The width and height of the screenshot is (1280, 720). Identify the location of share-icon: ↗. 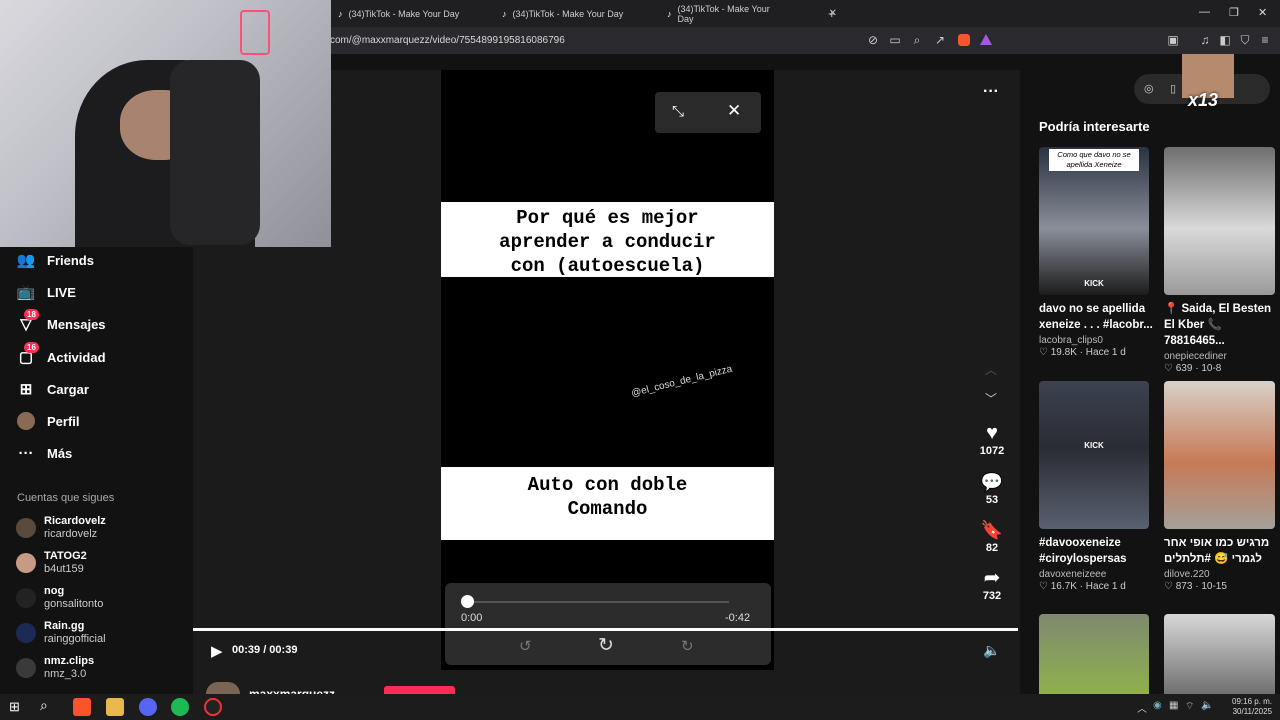
(940, 40).